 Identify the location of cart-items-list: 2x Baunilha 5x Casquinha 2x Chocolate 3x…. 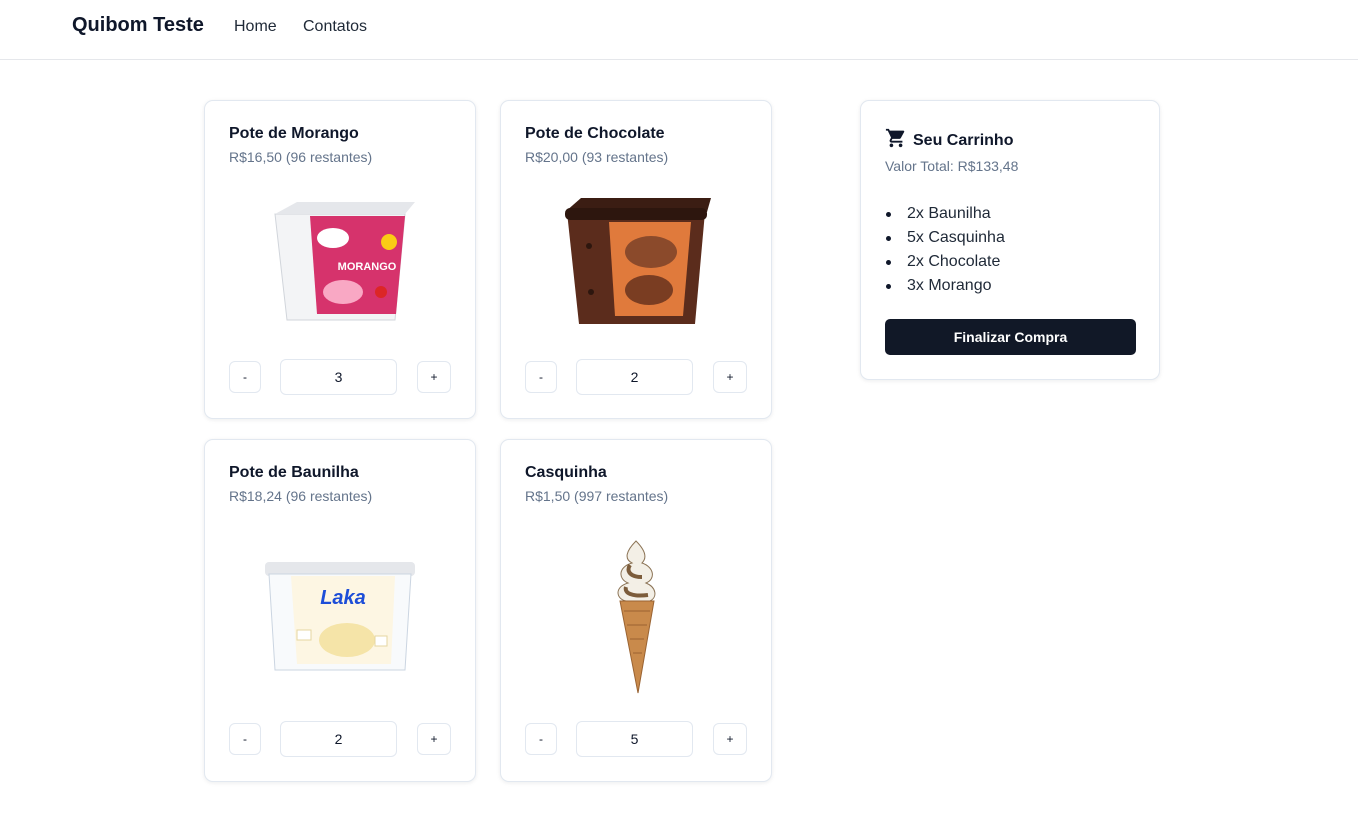
(945, 250).